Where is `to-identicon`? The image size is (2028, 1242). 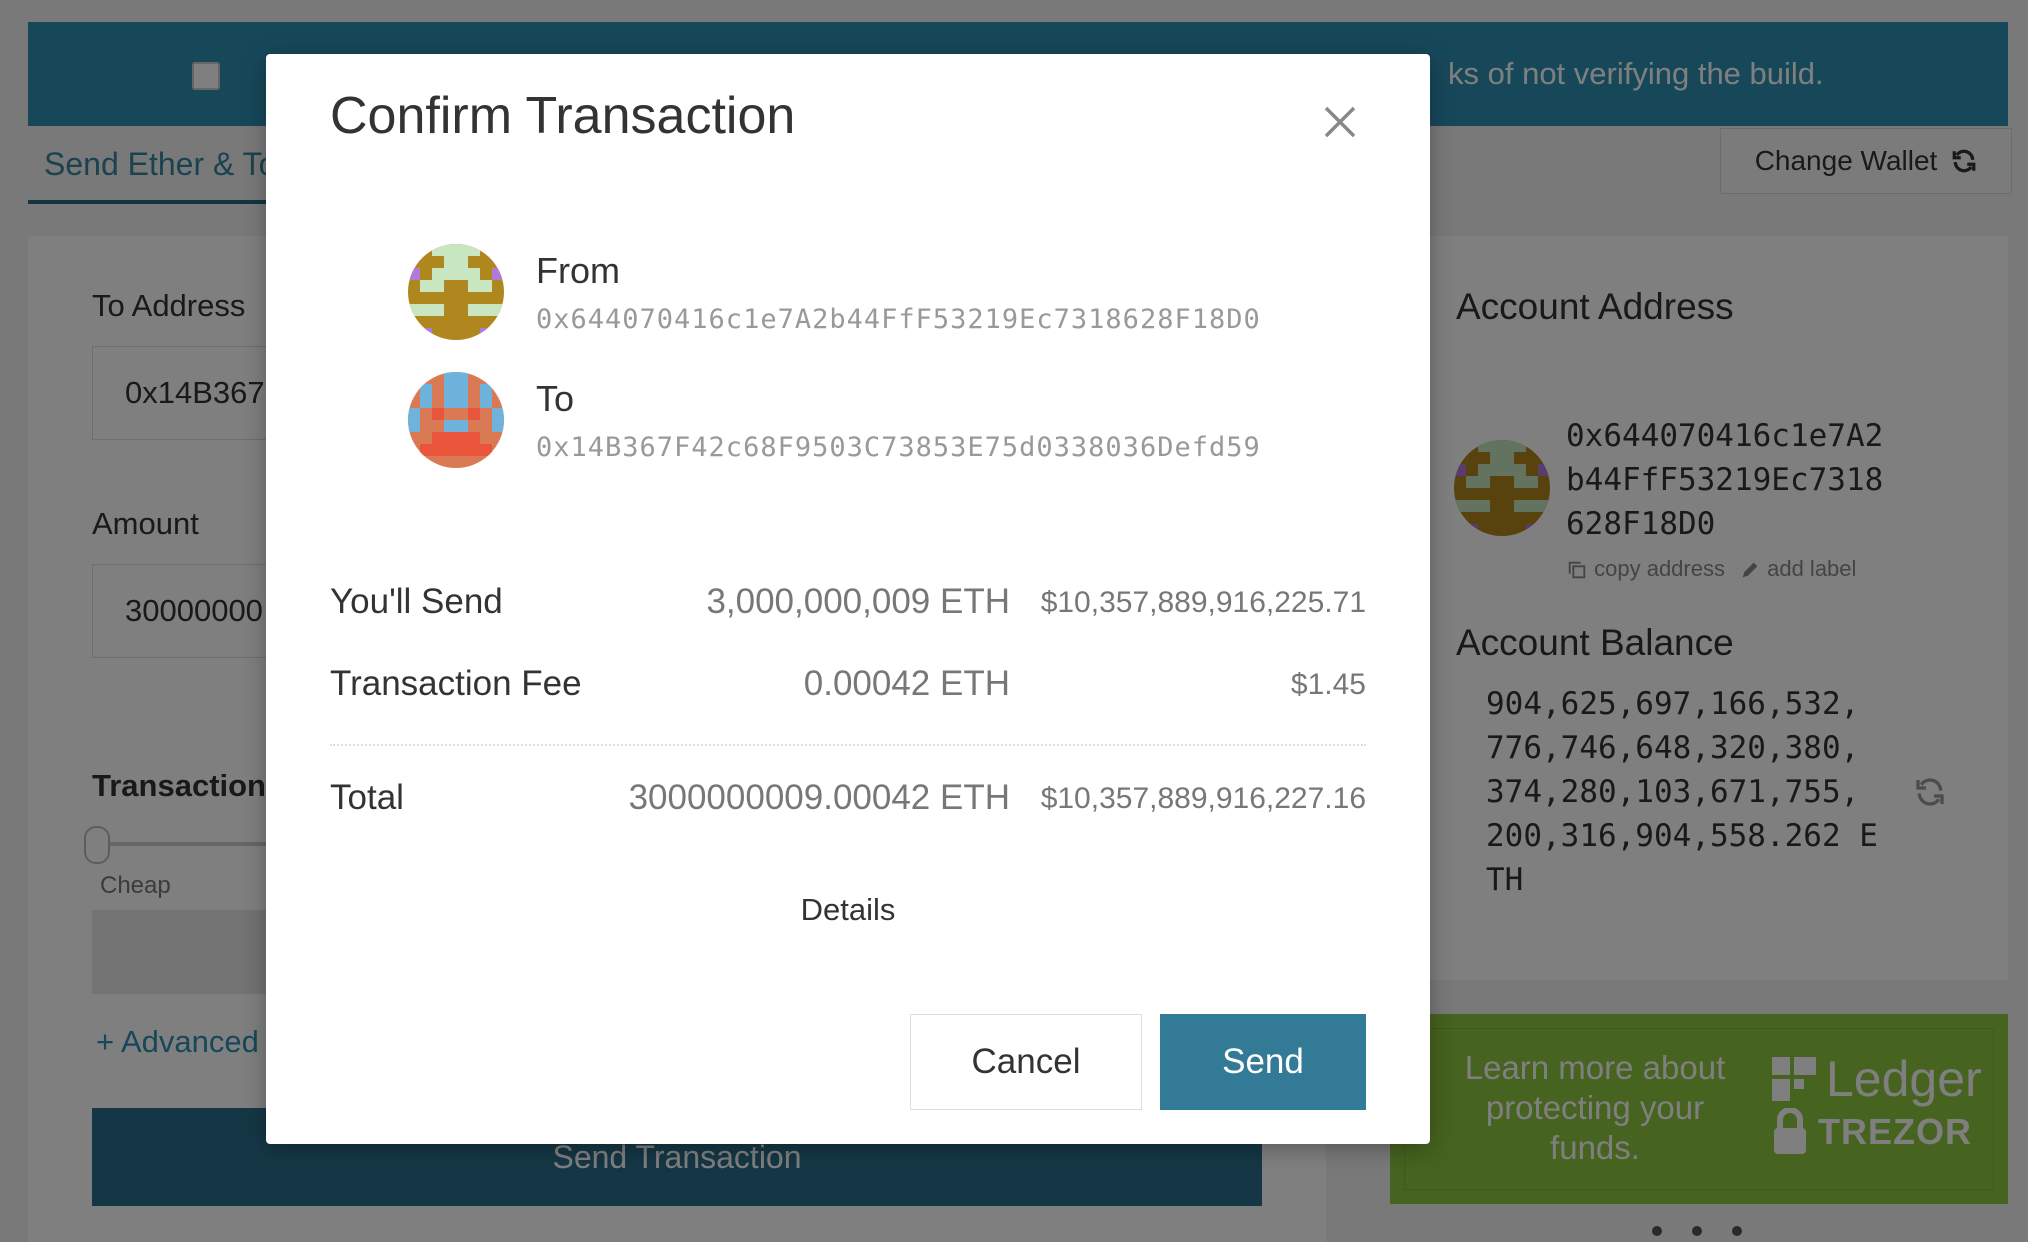 to-identicon is located at coordinates (456, 420).